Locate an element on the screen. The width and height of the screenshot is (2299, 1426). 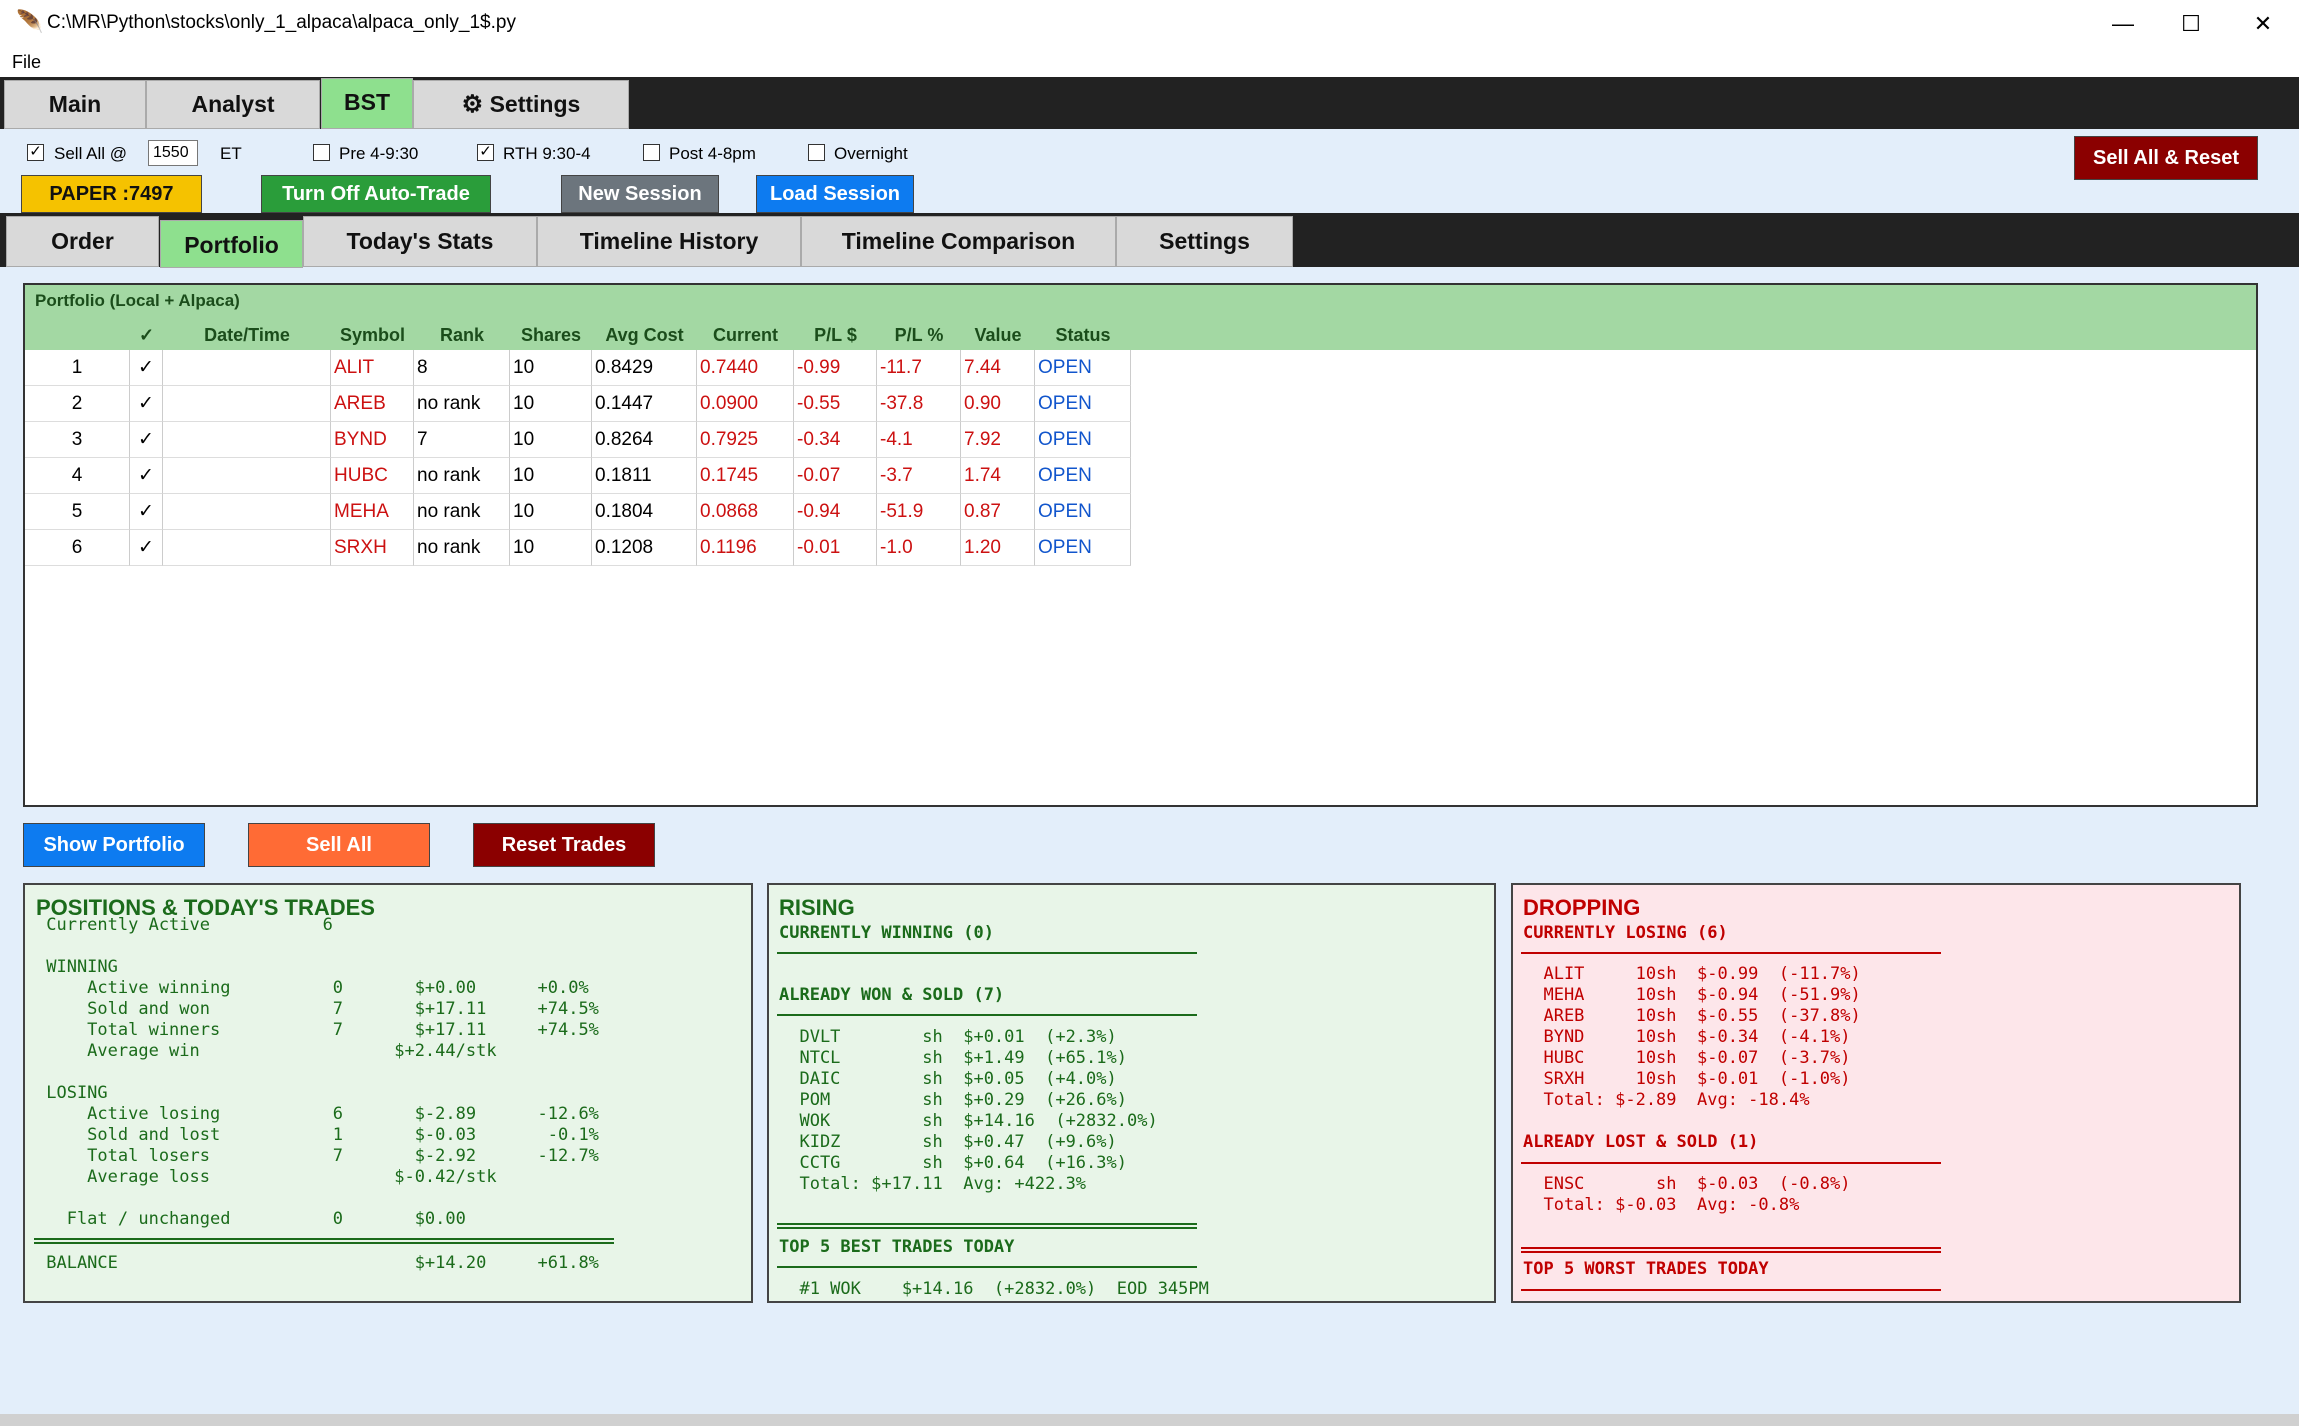
cell-check: ✓ is located at coordinates (146, 440).